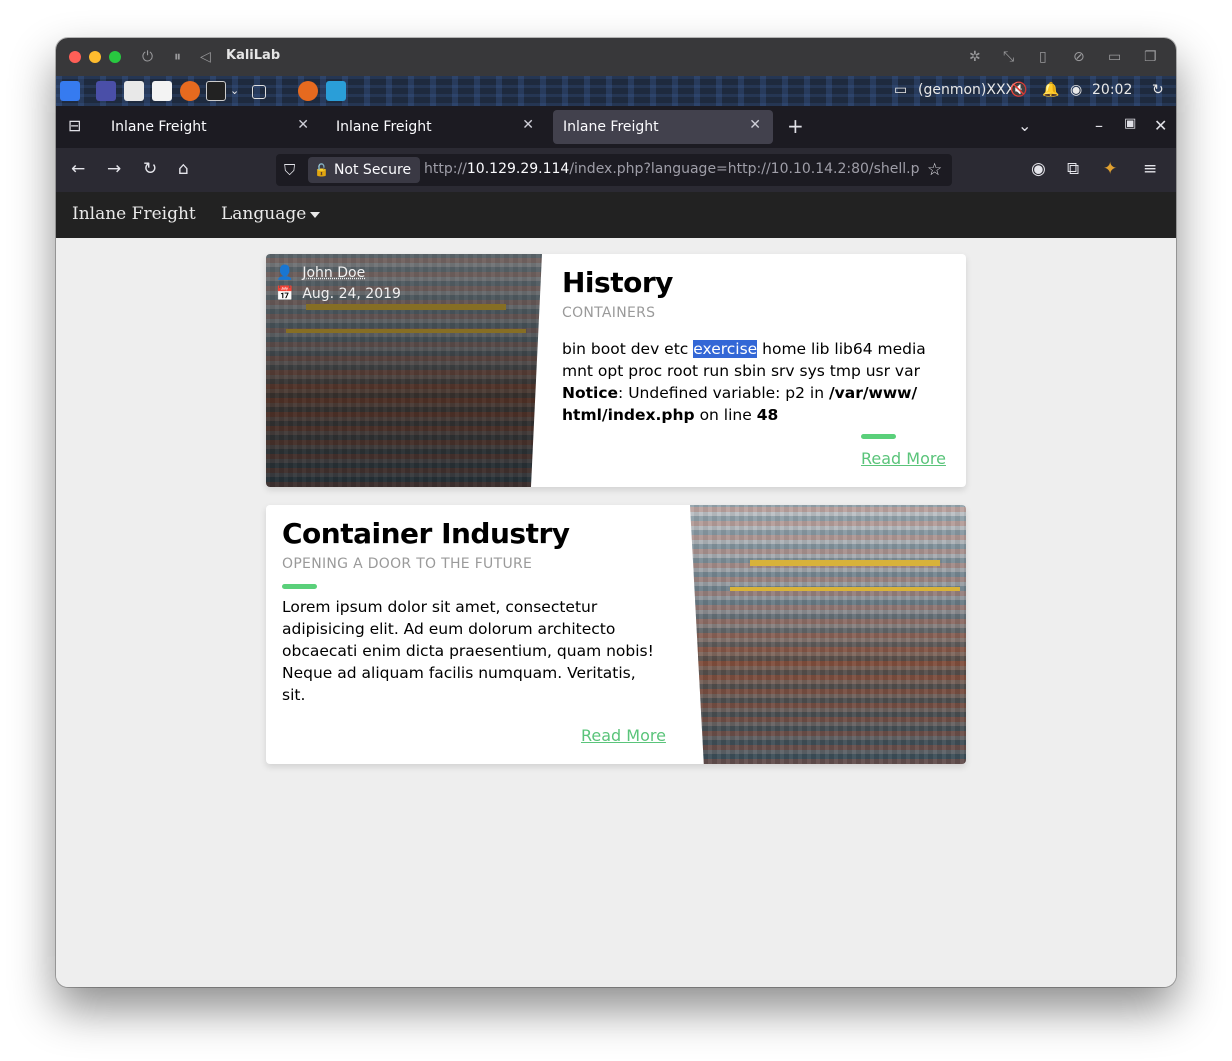  What do you see at coordinates (440, 607) in the screenshot?
I see `body-line: Lorem ipsum dolor sit amet, consectetur` at bounding box center [440, 607].